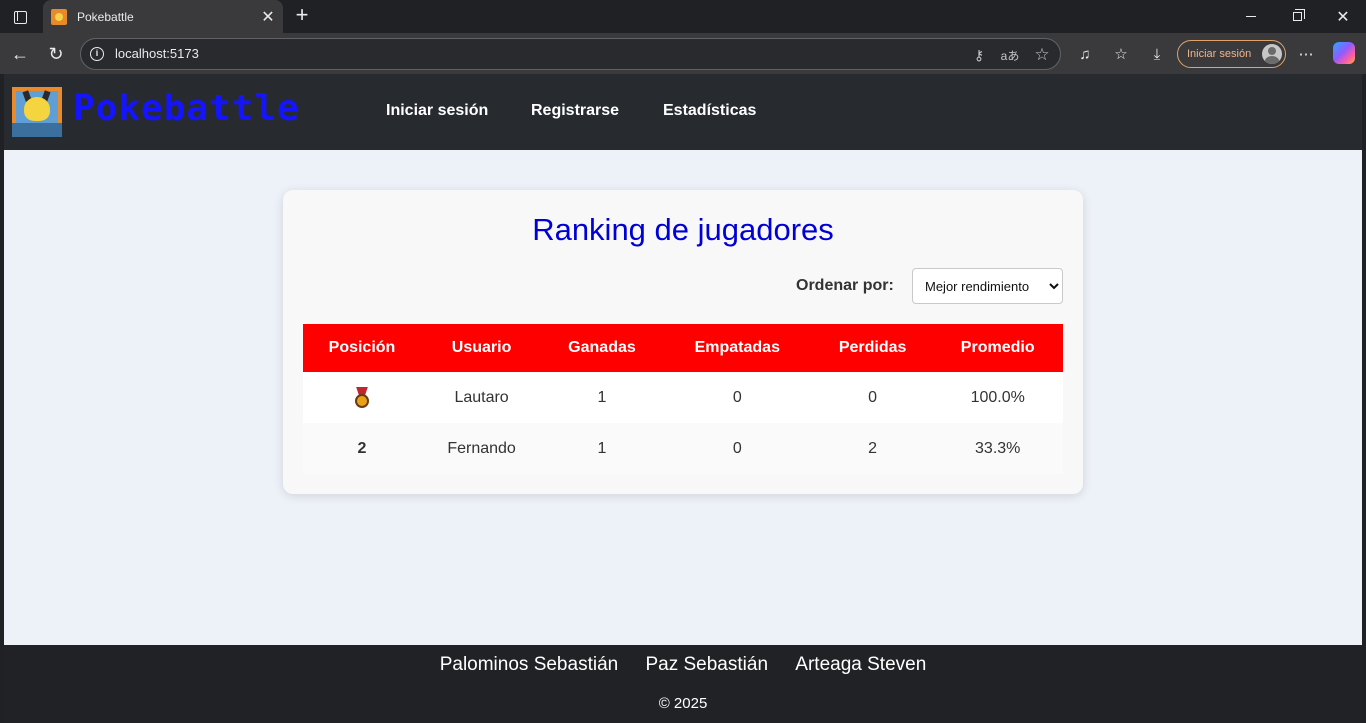 This screenshot has width=1366, height=723. Describe the element at coordinates (1042, 55) in the screenshot. I see `favorite-star-icon: ☆` at that location.